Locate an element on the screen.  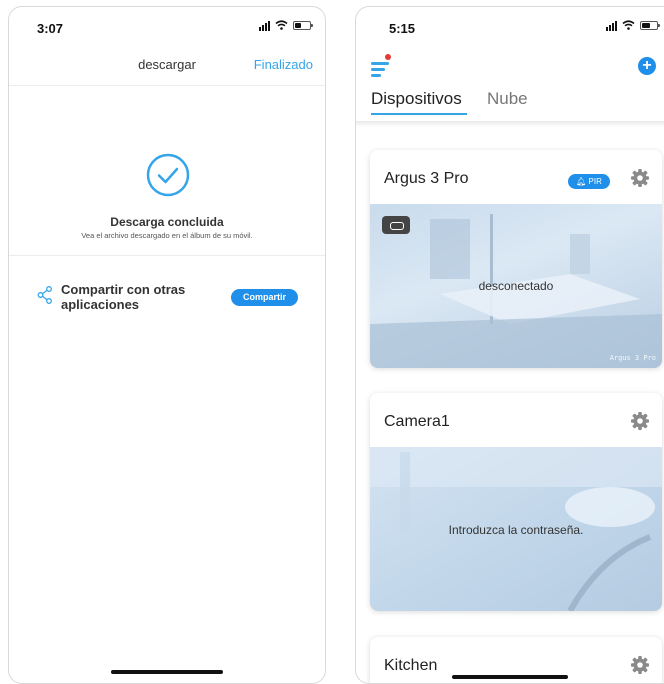
device-status: Introduzca la contraseña. is located at coordinates (516, 530).